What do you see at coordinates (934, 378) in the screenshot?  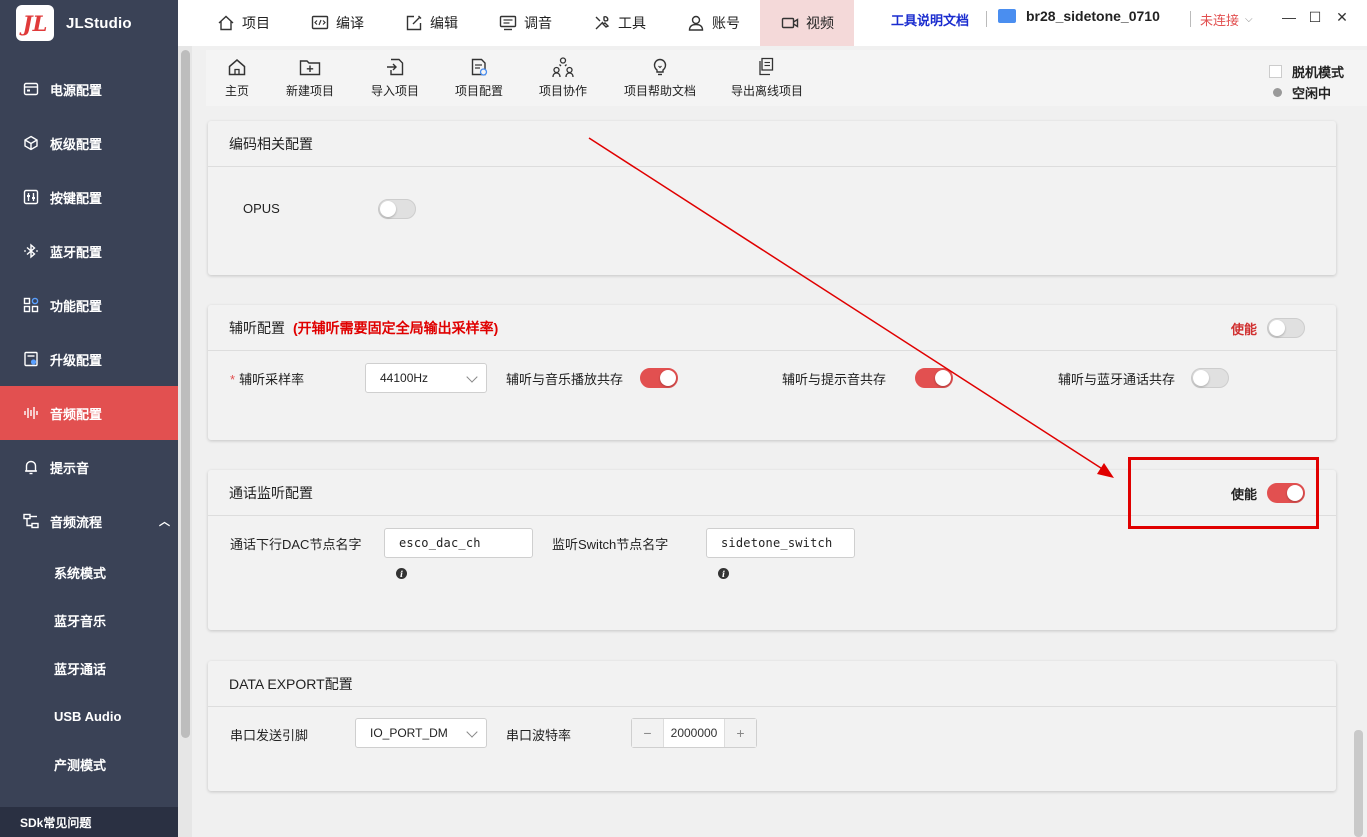 I see `tone-coexist-toggle` at bounding box center [934, 378].